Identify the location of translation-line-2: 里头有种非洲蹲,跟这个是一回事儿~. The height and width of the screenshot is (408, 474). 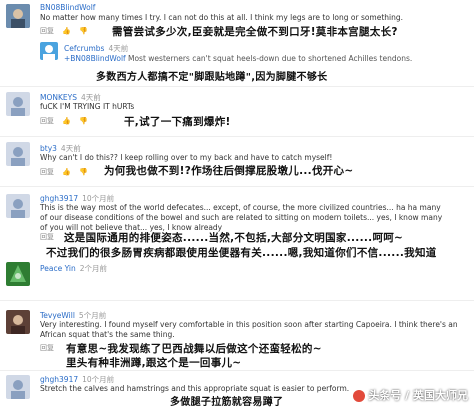
(154, 363).